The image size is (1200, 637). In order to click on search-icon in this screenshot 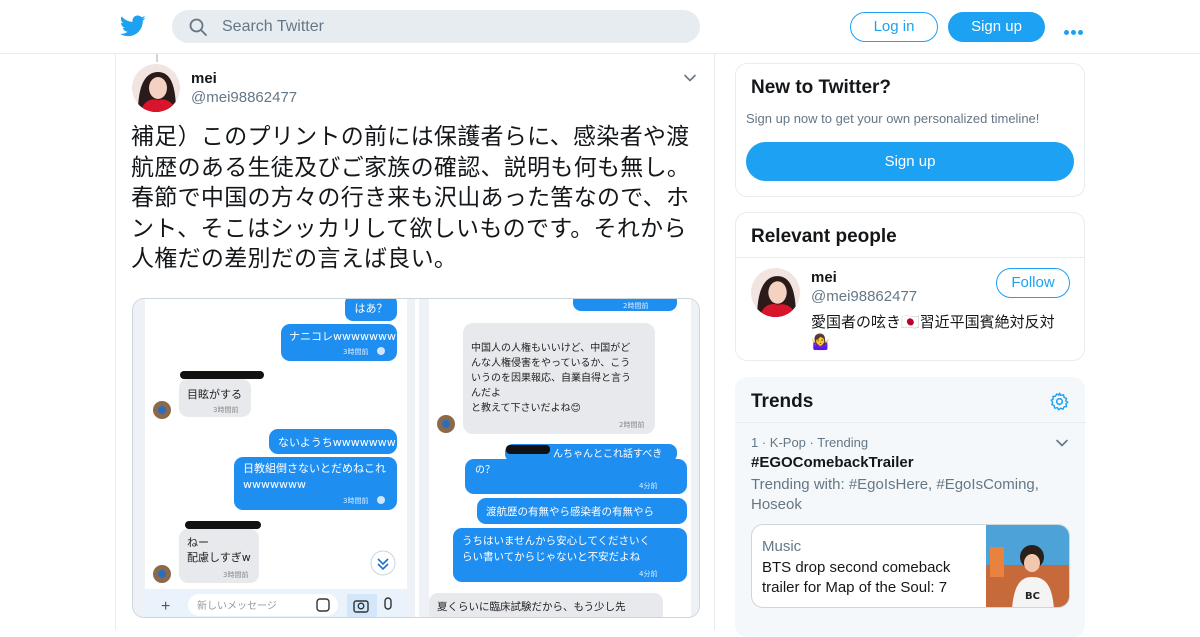, I will do `click(198, 27)`.